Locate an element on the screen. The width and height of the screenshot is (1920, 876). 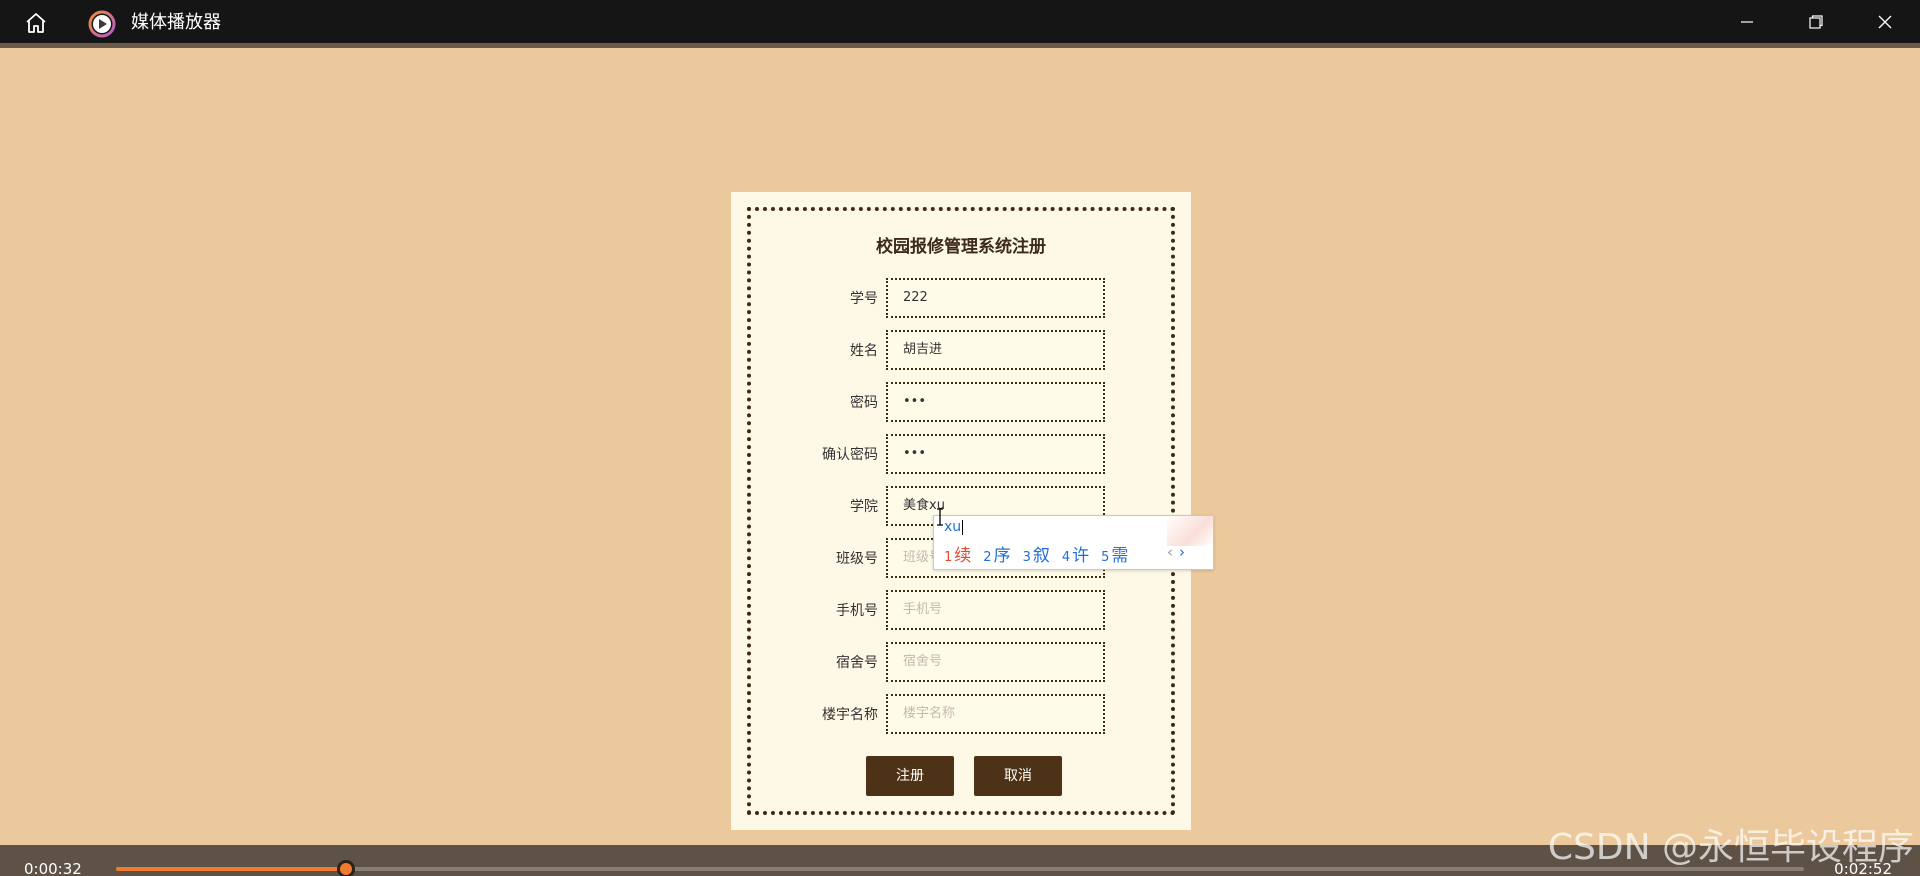
close-icon is located at coordinates (1885, 21).